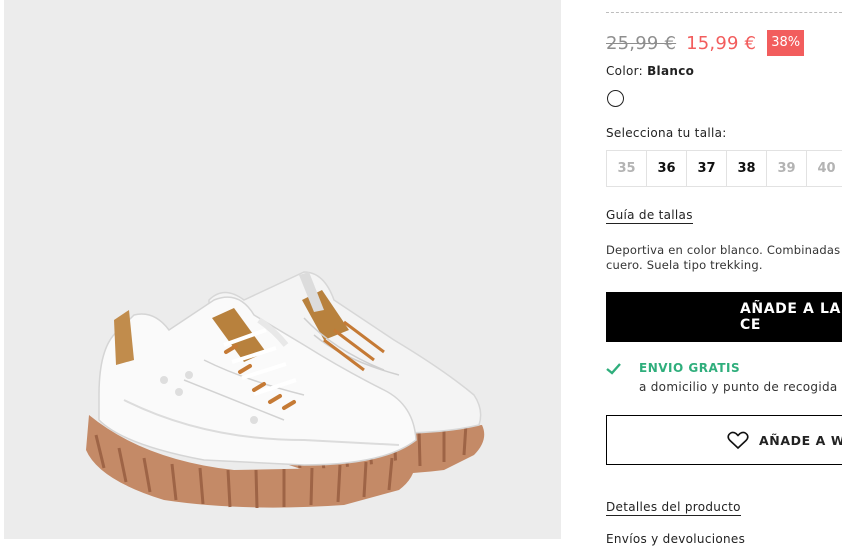 The width and height of the screenshot is (842, 546). What do you see at coordinates (740, 387) in the screenshot?
I see `shipping-subtitle: a domicilio y punto de recogida a` at bounding box center [740, 387].